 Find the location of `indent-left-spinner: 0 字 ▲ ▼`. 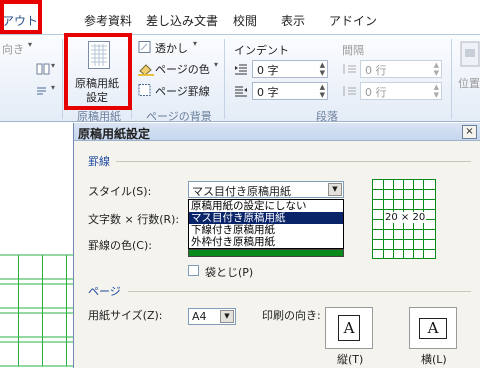

indent-left-spinner: 0 字 ▲ ▼ is located at coordinates (290, 69).